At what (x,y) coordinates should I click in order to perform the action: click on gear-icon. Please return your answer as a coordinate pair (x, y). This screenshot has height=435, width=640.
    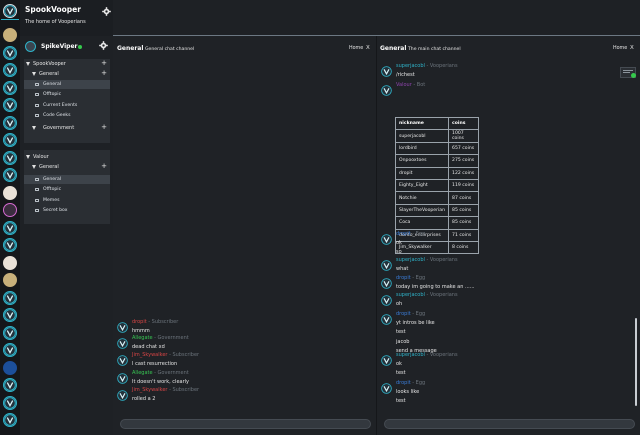
    Looking at the image, I should click on (106, 11).